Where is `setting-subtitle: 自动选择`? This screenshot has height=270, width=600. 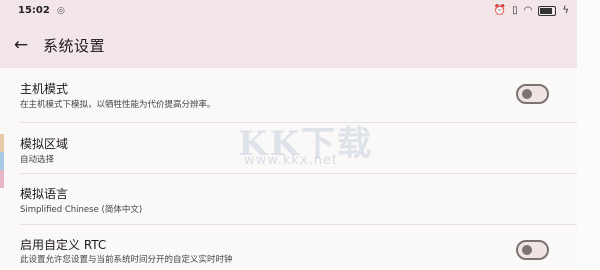
setting-subtitle: 自动选择 is located at coordinates (37, 160).